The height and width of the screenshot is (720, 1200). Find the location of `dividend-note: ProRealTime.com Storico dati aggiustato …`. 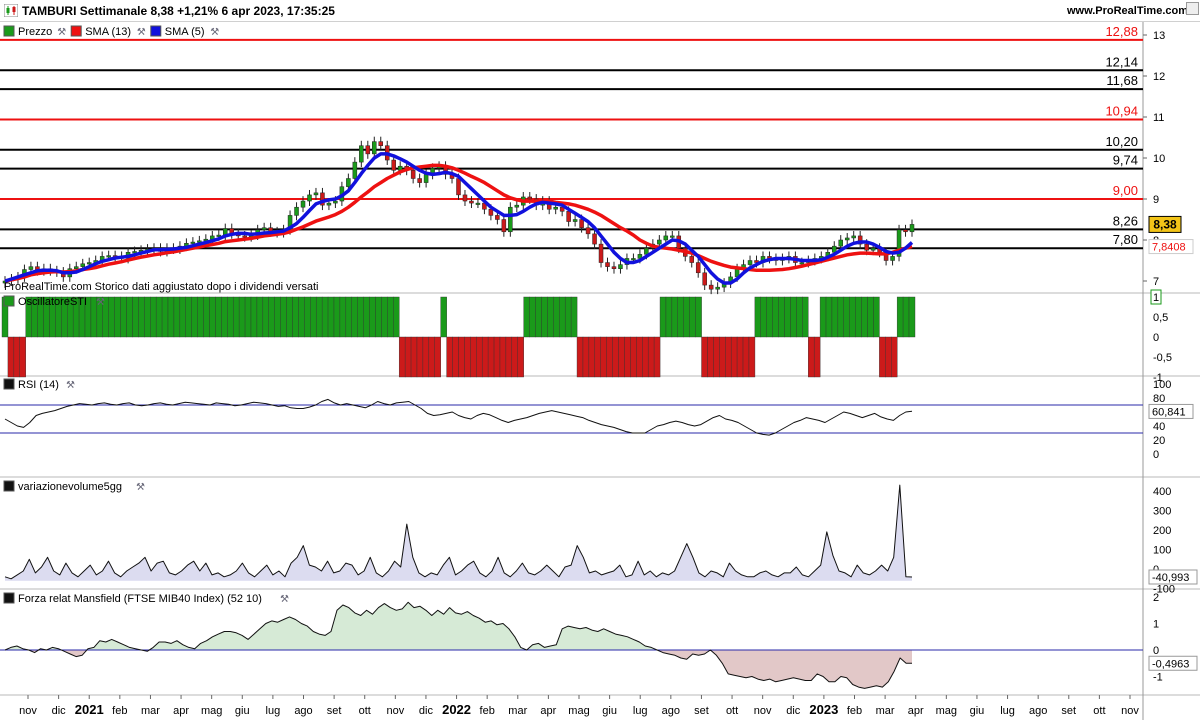

dividend-note: ProRealTime.com Storico dati aggiustato … is located at coordinates (161, 287).